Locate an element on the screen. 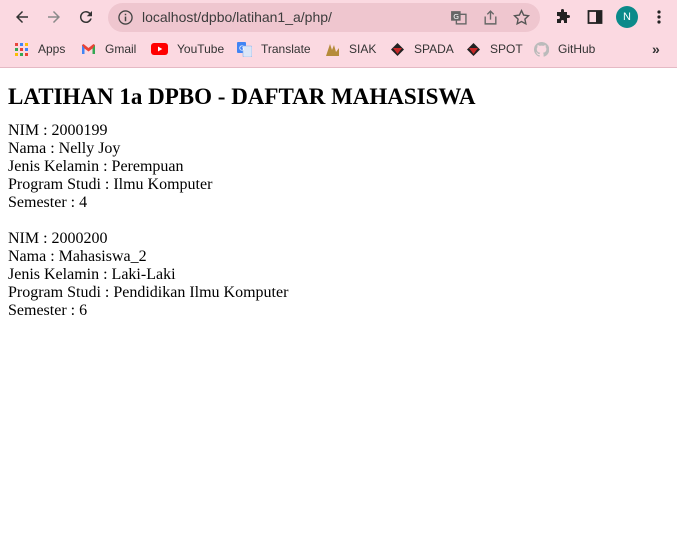 The image size is (677, 548). student-semester: Semester : 6 is located at coordinates (48, 310).